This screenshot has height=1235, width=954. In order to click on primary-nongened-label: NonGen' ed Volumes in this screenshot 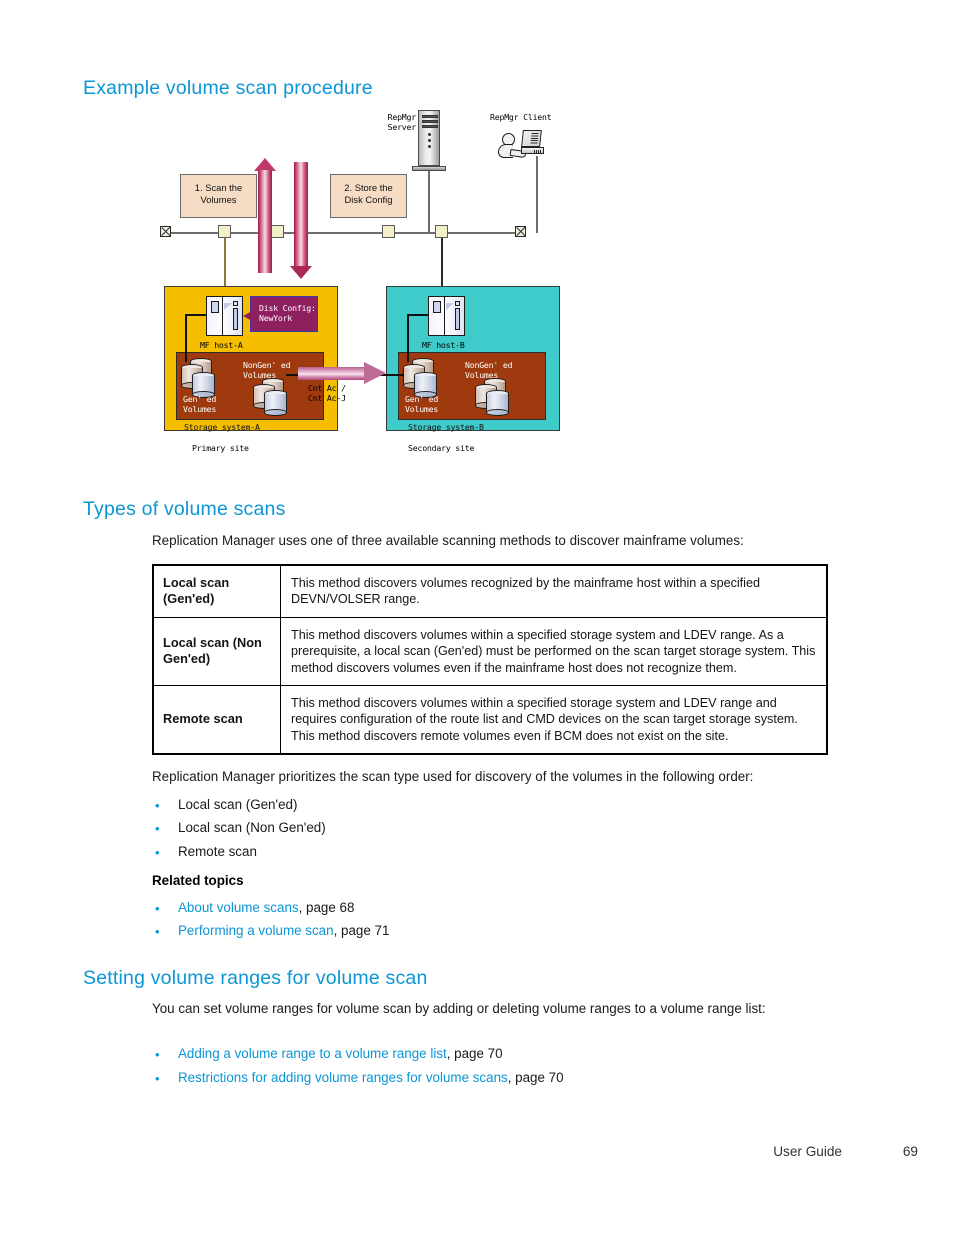, I will do `click(267, 370)`.